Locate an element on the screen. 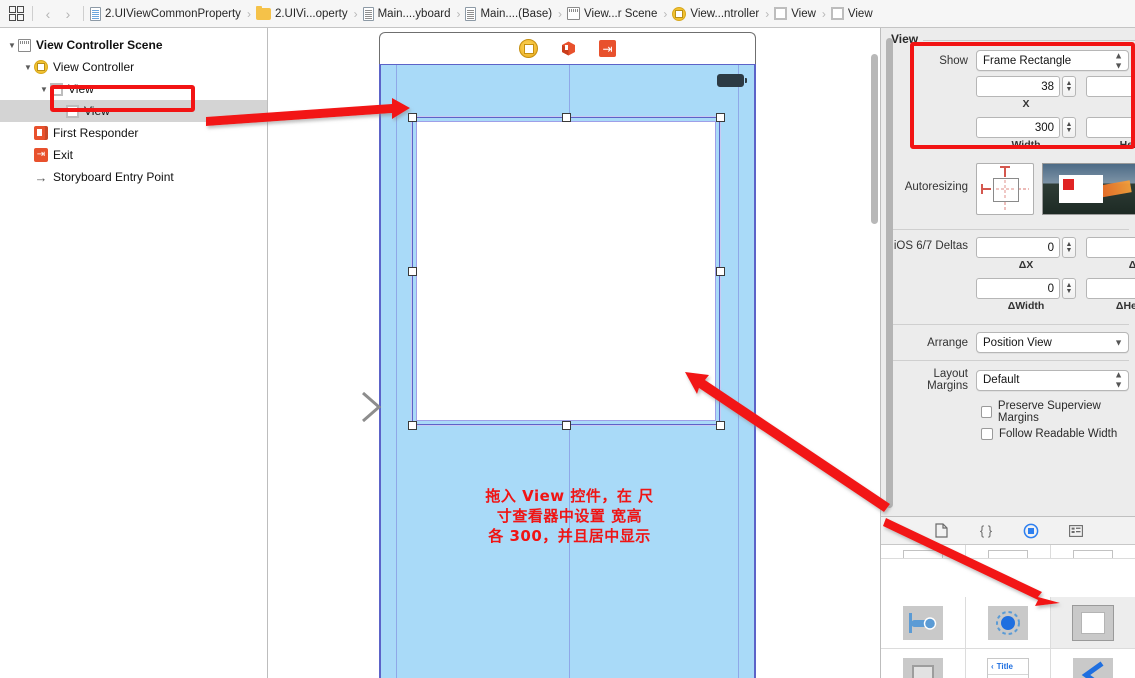 Image resolution: width=1135 pixels, height=678 pixels. entry-point-arrow-icon: → is located at coordinates (41, 177).